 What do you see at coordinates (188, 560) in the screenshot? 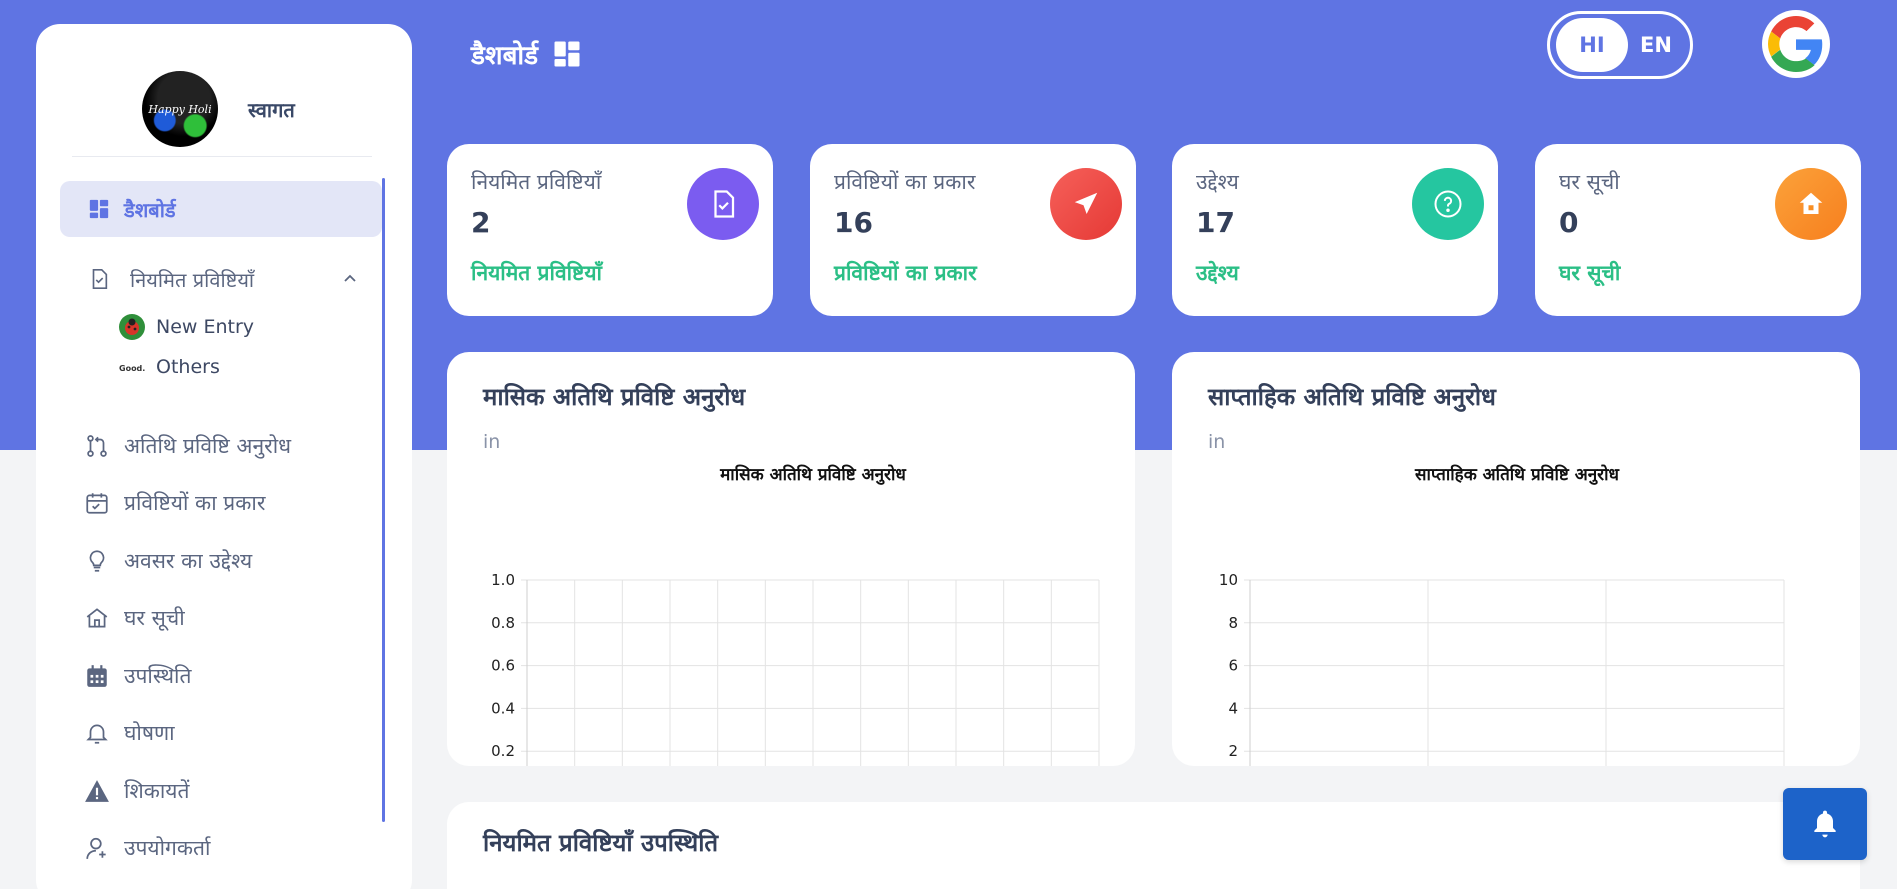
I see `sidebar-item-label: अवसर का उद्देश्य` at bounding box center [188, 560].